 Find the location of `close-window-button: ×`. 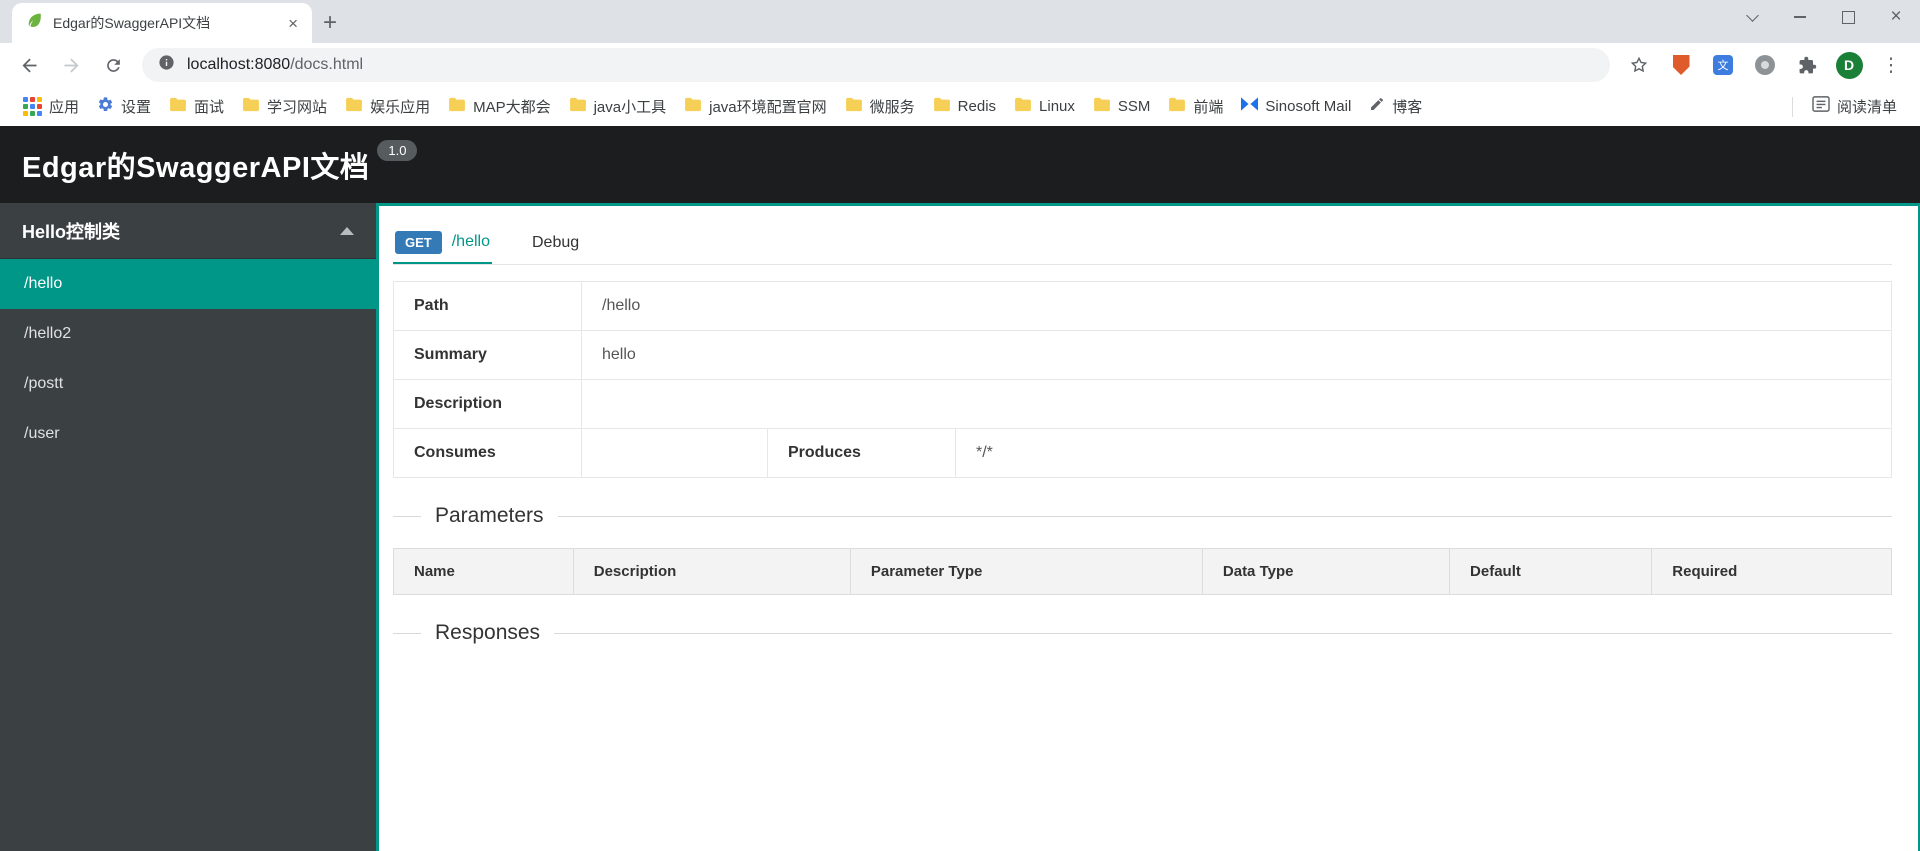

close-window-button: × is located at coordinates (1896, 17).